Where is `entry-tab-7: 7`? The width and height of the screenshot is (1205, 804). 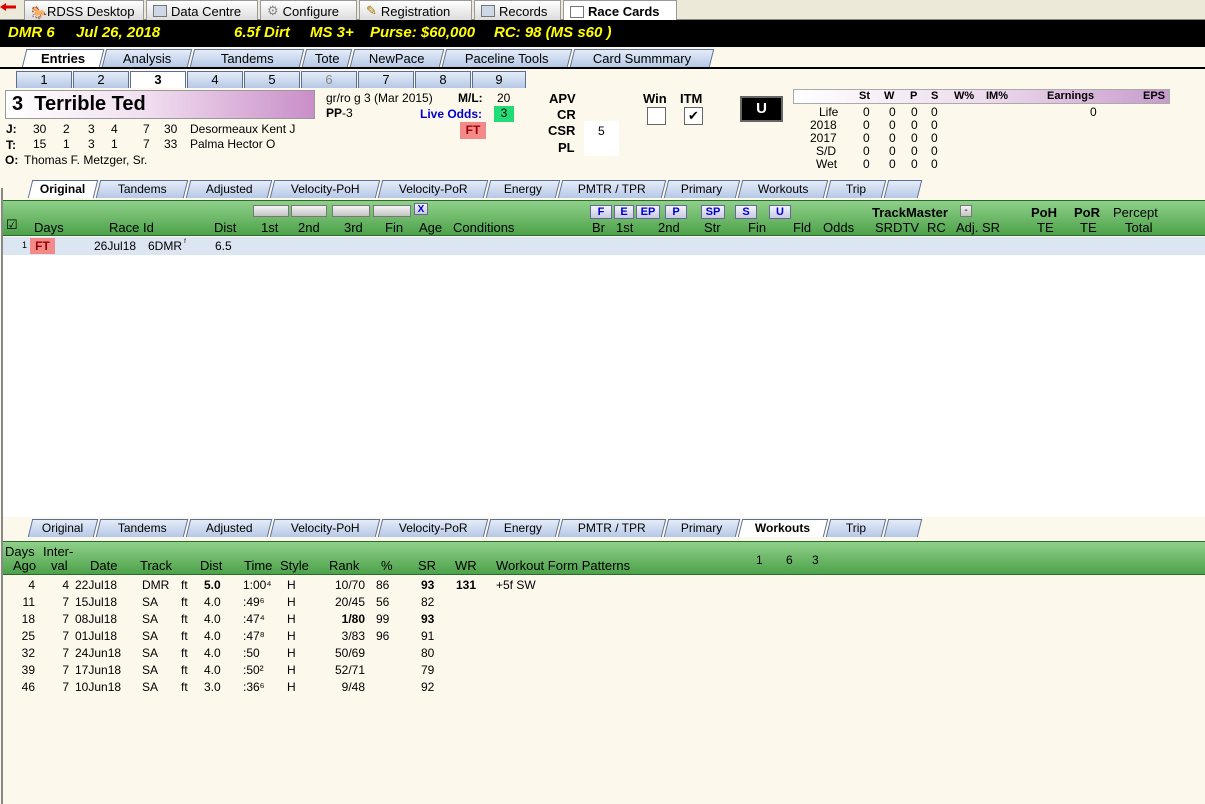
entry-tab-7: 7 is located at coordinates (386, 79).